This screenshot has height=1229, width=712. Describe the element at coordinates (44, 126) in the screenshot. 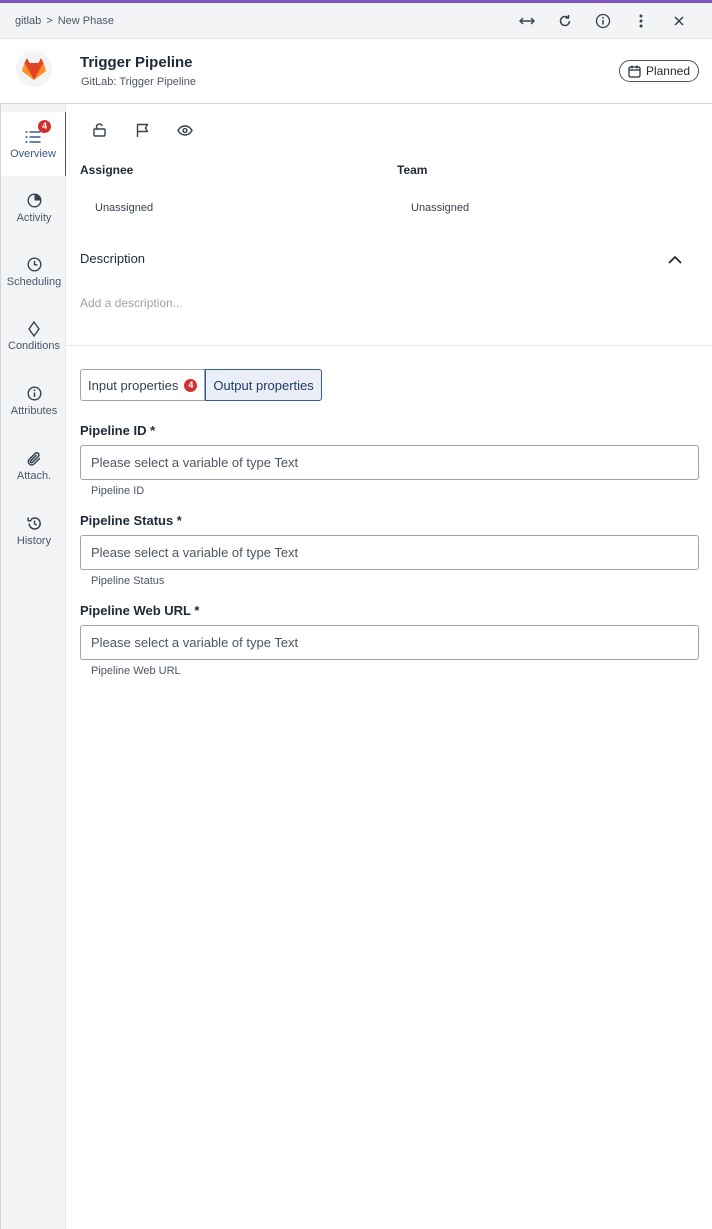

I see `overview-count-badge: 4` at that location.